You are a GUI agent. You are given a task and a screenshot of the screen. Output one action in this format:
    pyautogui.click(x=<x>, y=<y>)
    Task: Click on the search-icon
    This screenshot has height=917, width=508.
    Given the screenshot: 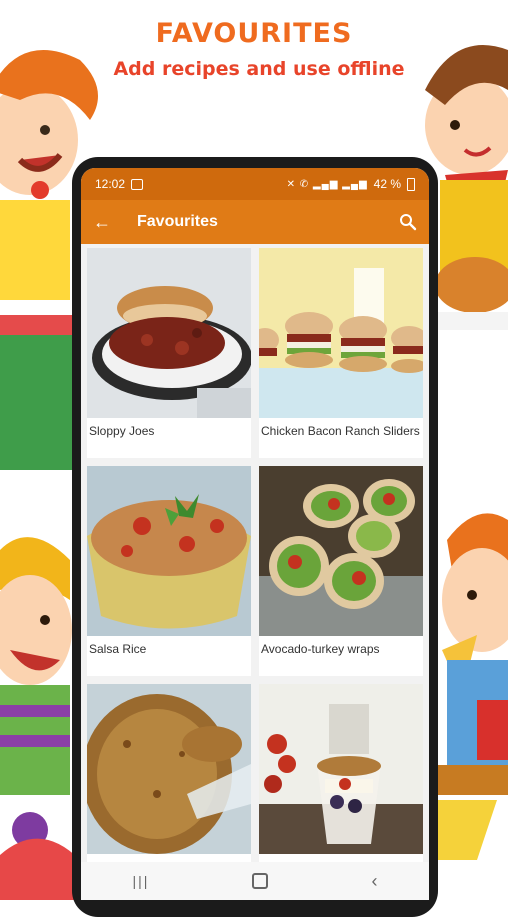 What is the action you would take?
    pyautogui.click(x=408, y=222)
    